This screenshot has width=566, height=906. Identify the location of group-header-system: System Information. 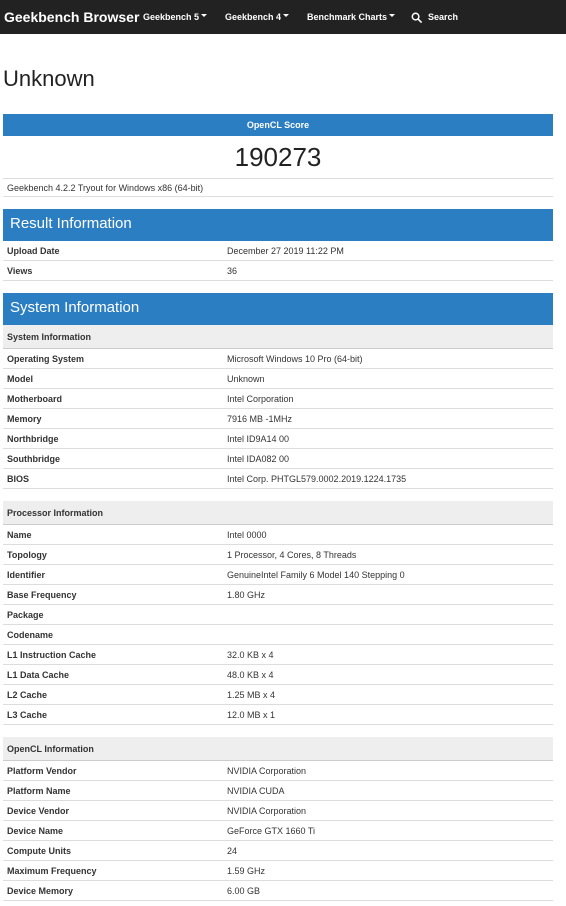
(278, 337).